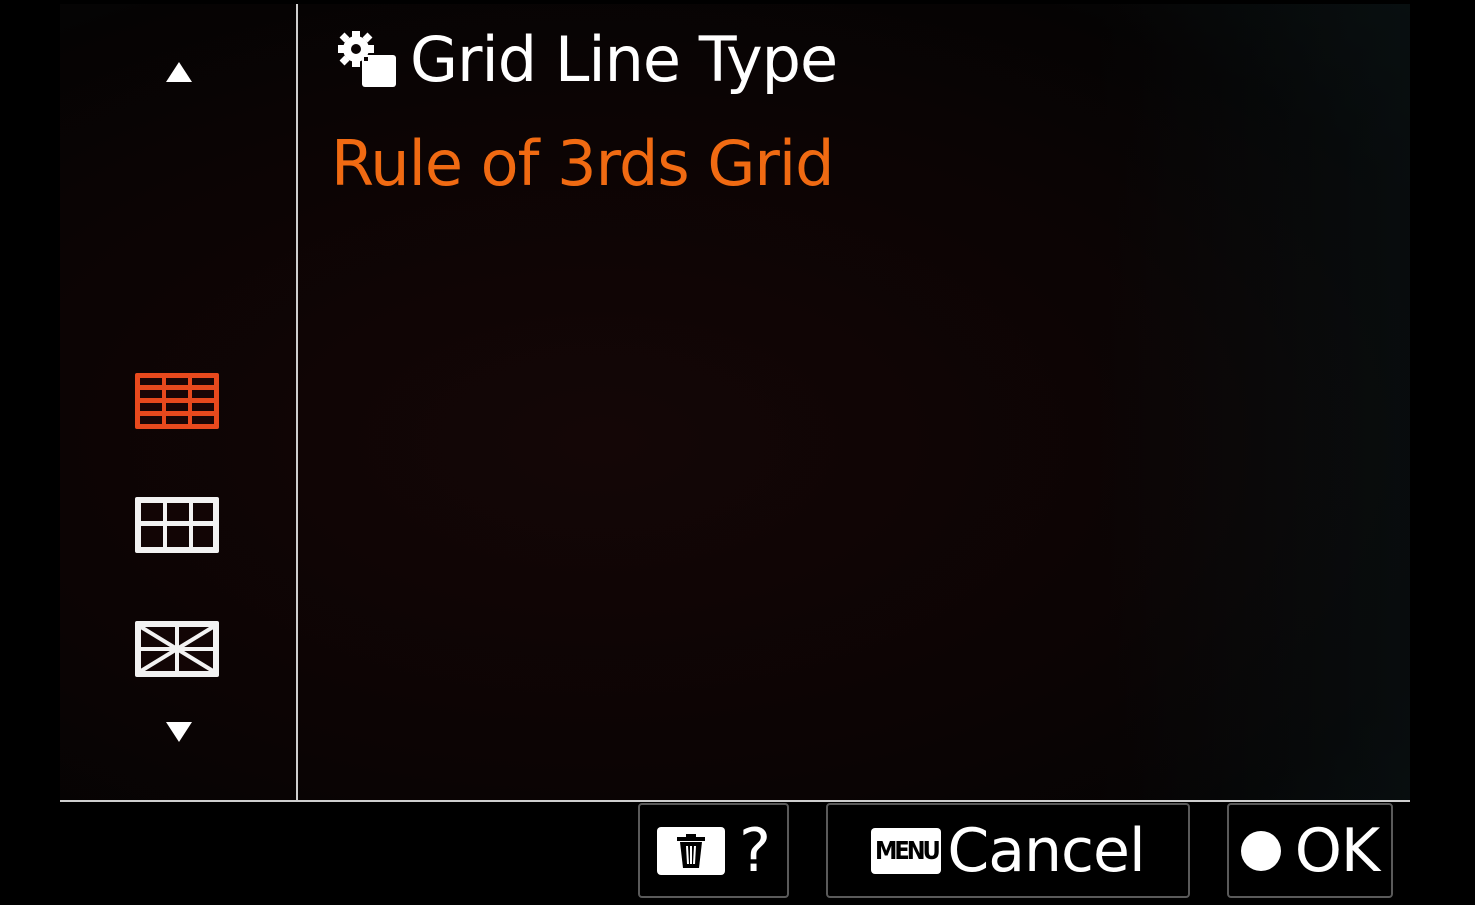 Image resolution: width=1475 pixels, height=905 pixels. What do you see at coordinates (177, 525) in the screenshot?
I see `grid-option-square-icon` at bounding box center [177, 525].